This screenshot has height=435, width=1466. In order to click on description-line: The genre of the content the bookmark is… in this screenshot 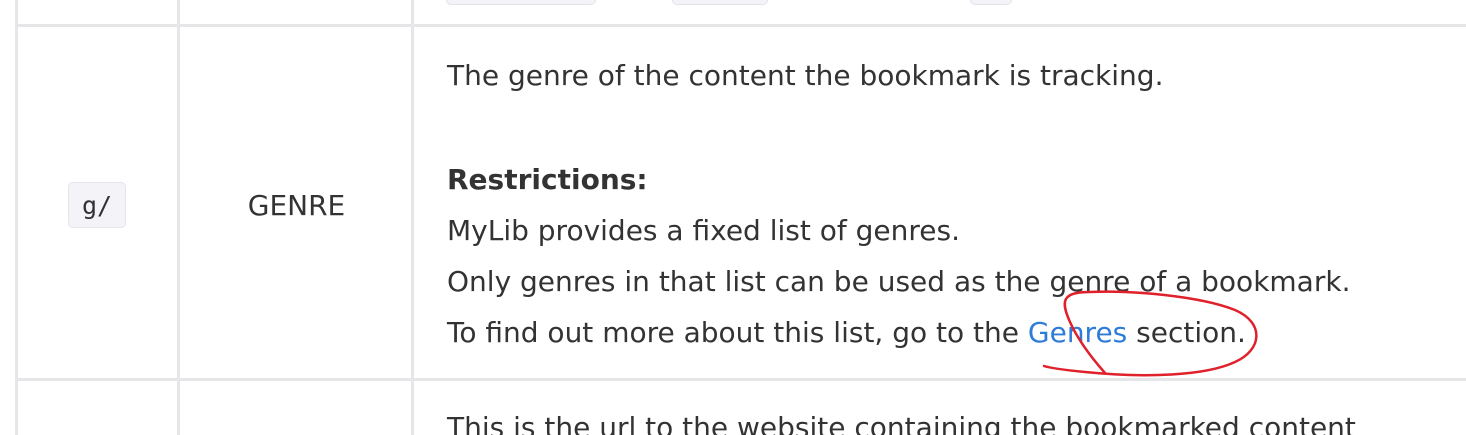, I will do `click(805, 75)`.